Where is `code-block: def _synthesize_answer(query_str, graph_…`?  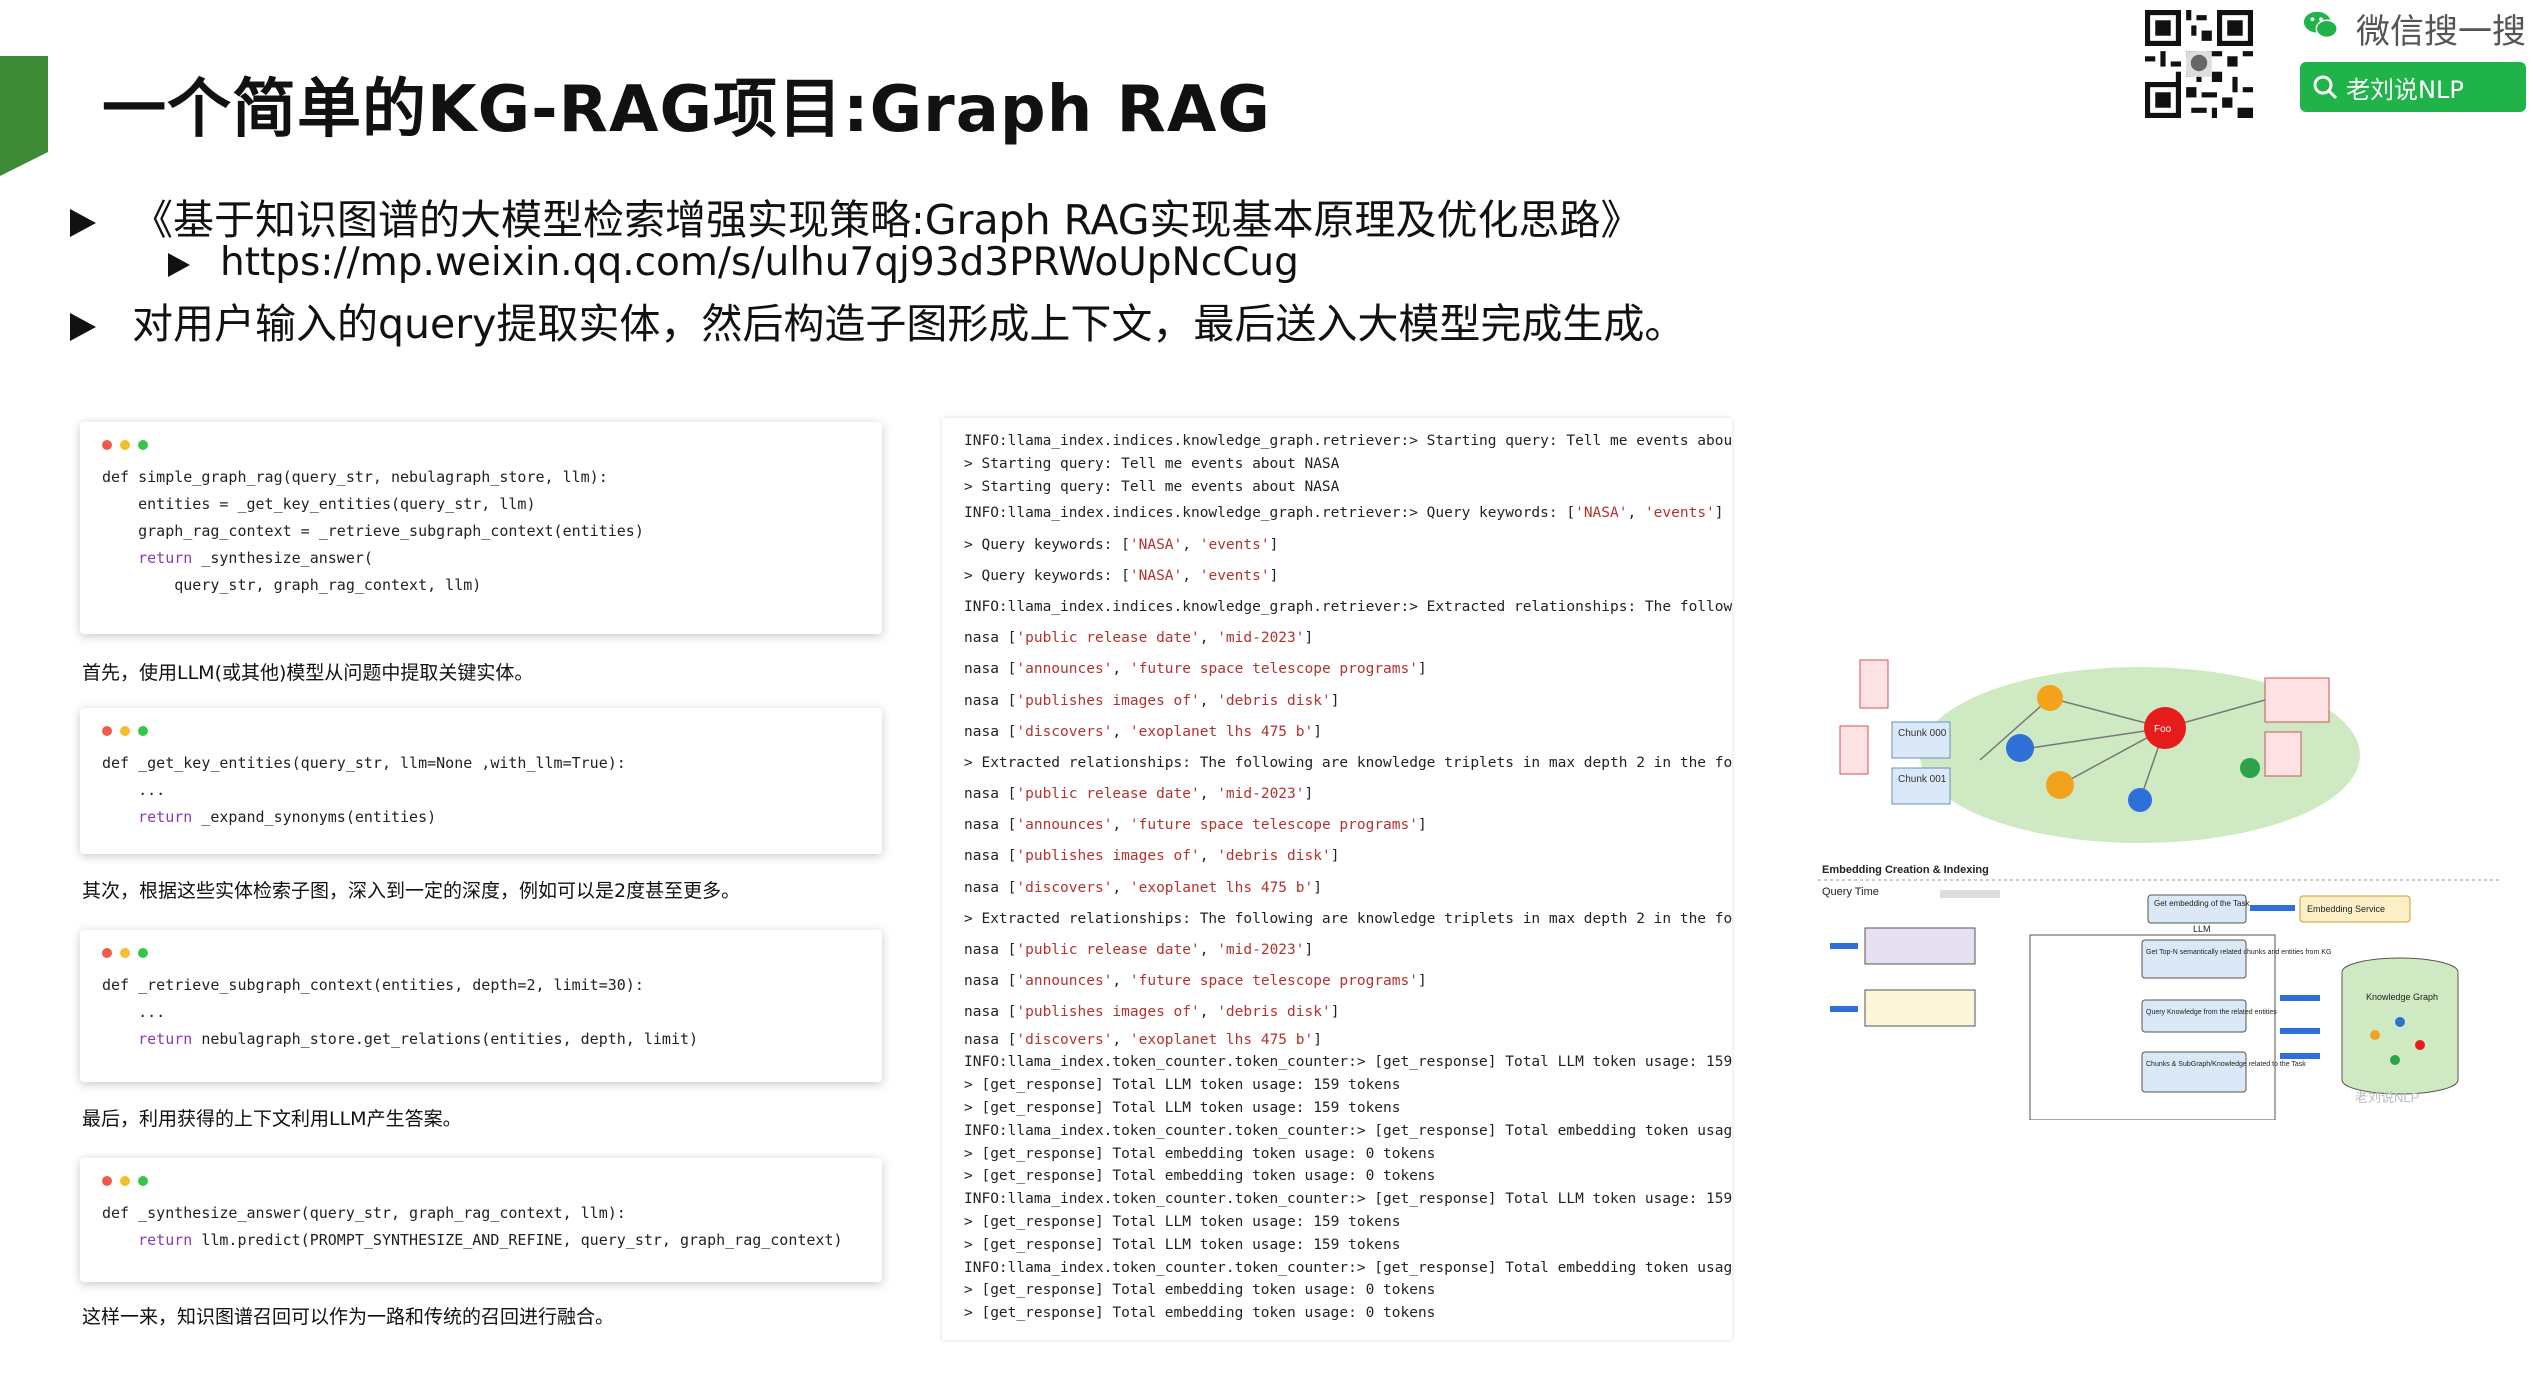 code-block: def _synthesize_answer(query_str, graph_… is located at coordinates (481, 1227).